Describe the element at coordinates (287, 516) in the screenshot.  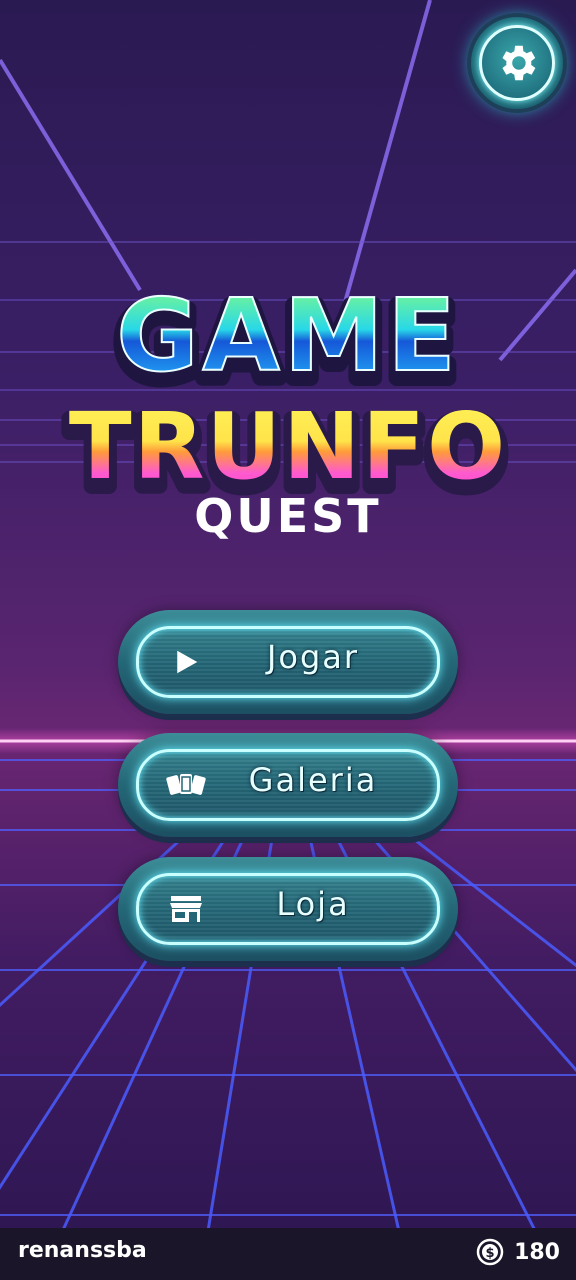
I see `logo-quest-text: QUEST` at that location.